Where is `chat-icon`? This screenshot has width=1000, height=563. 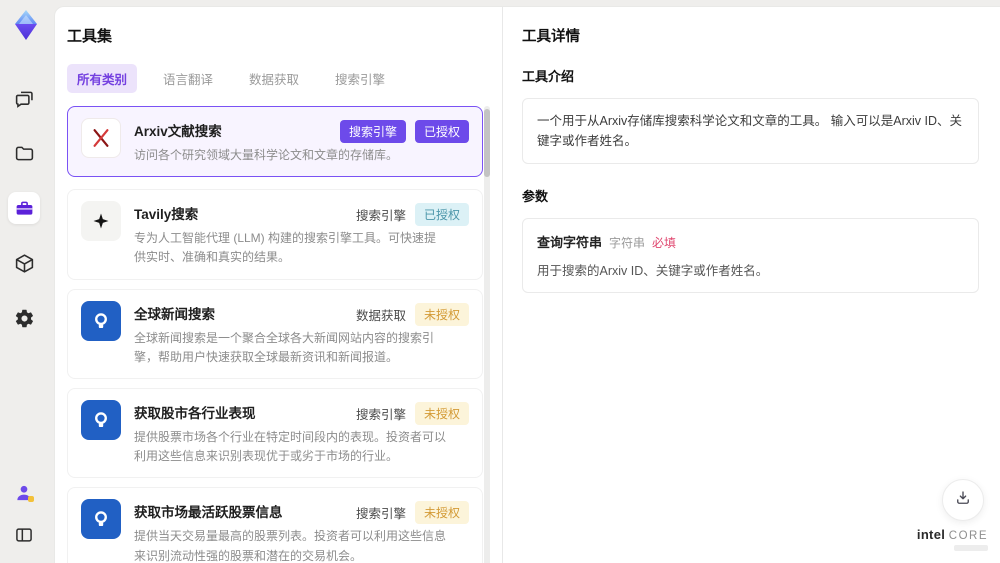 chat-icon is located at coordinates (24, 98).